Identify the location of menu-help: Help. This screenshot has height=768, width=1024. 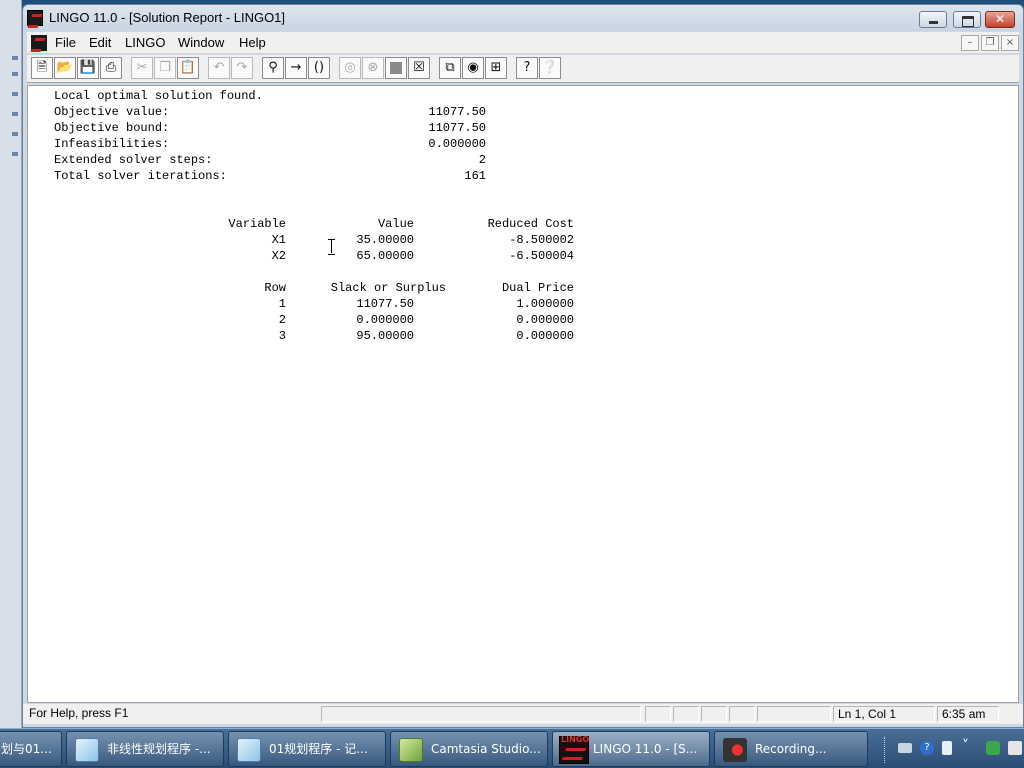
(252, 42).